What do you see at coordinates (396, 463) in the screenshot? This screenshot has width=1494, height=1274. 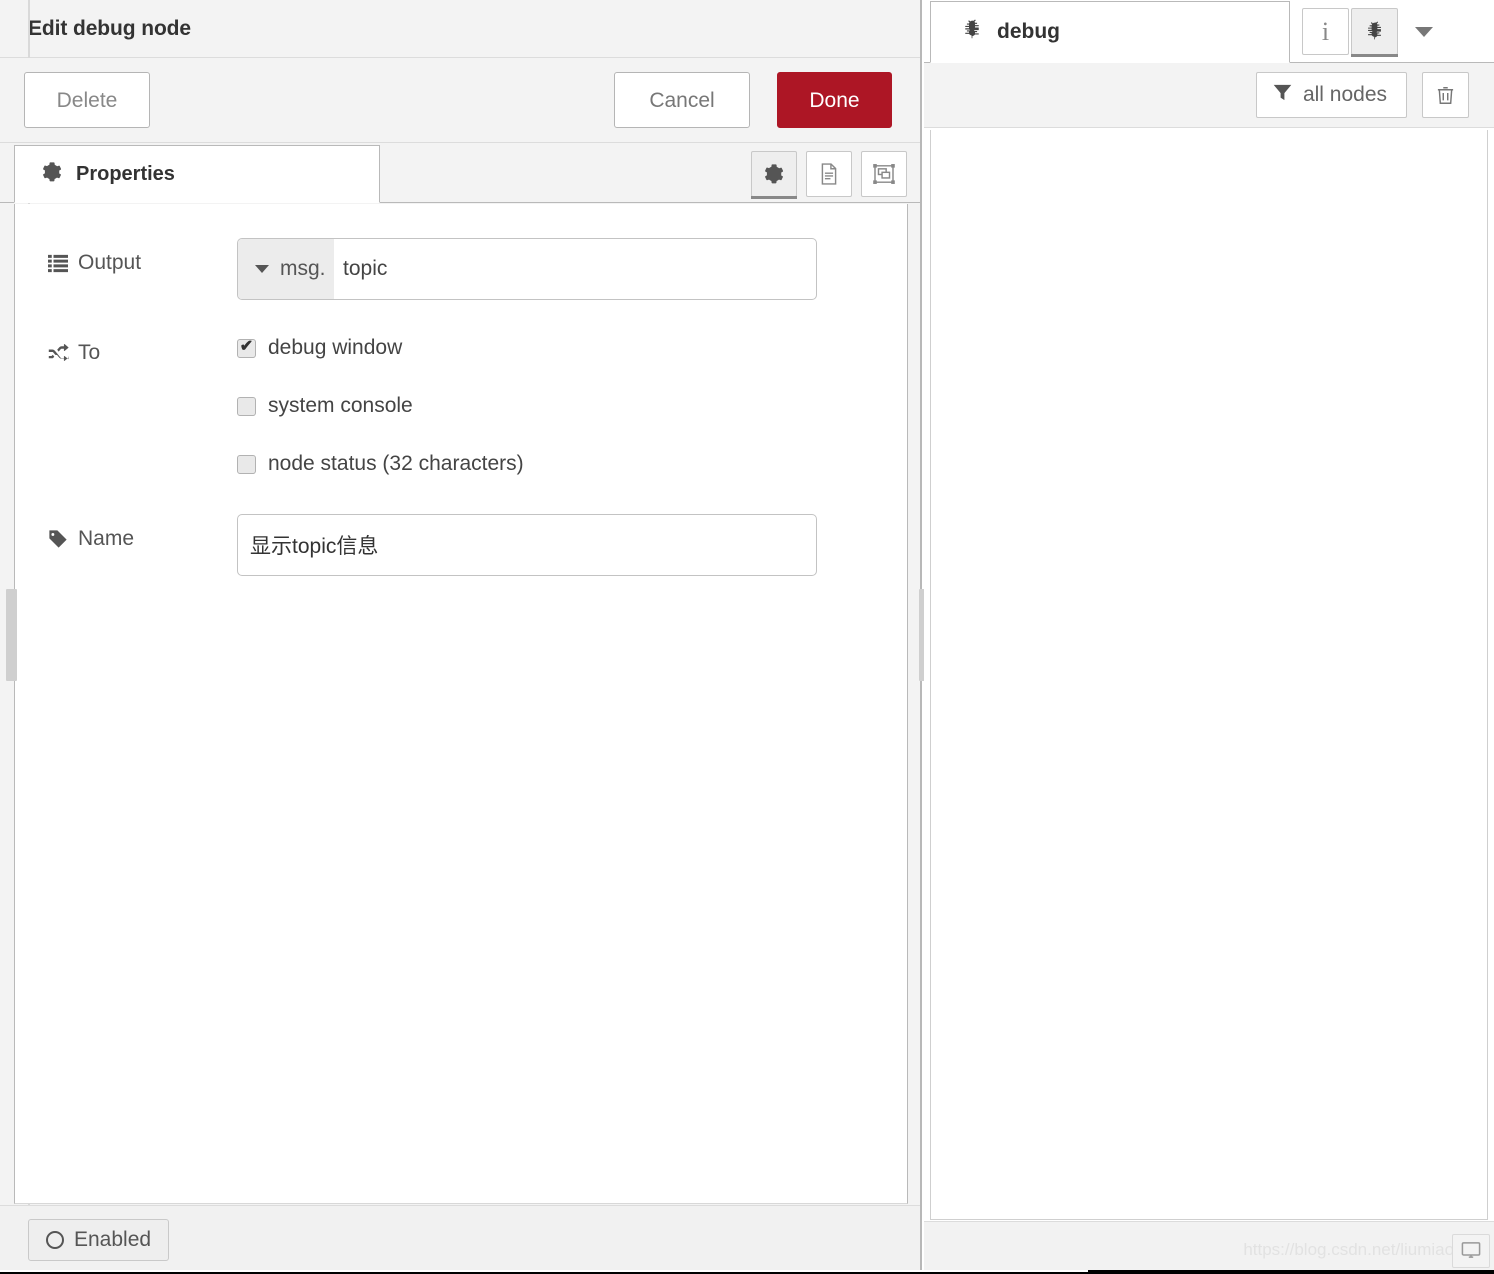 I see `checkbox-node-status-label: node status (32 characters)` at bounding box center [396, 463].